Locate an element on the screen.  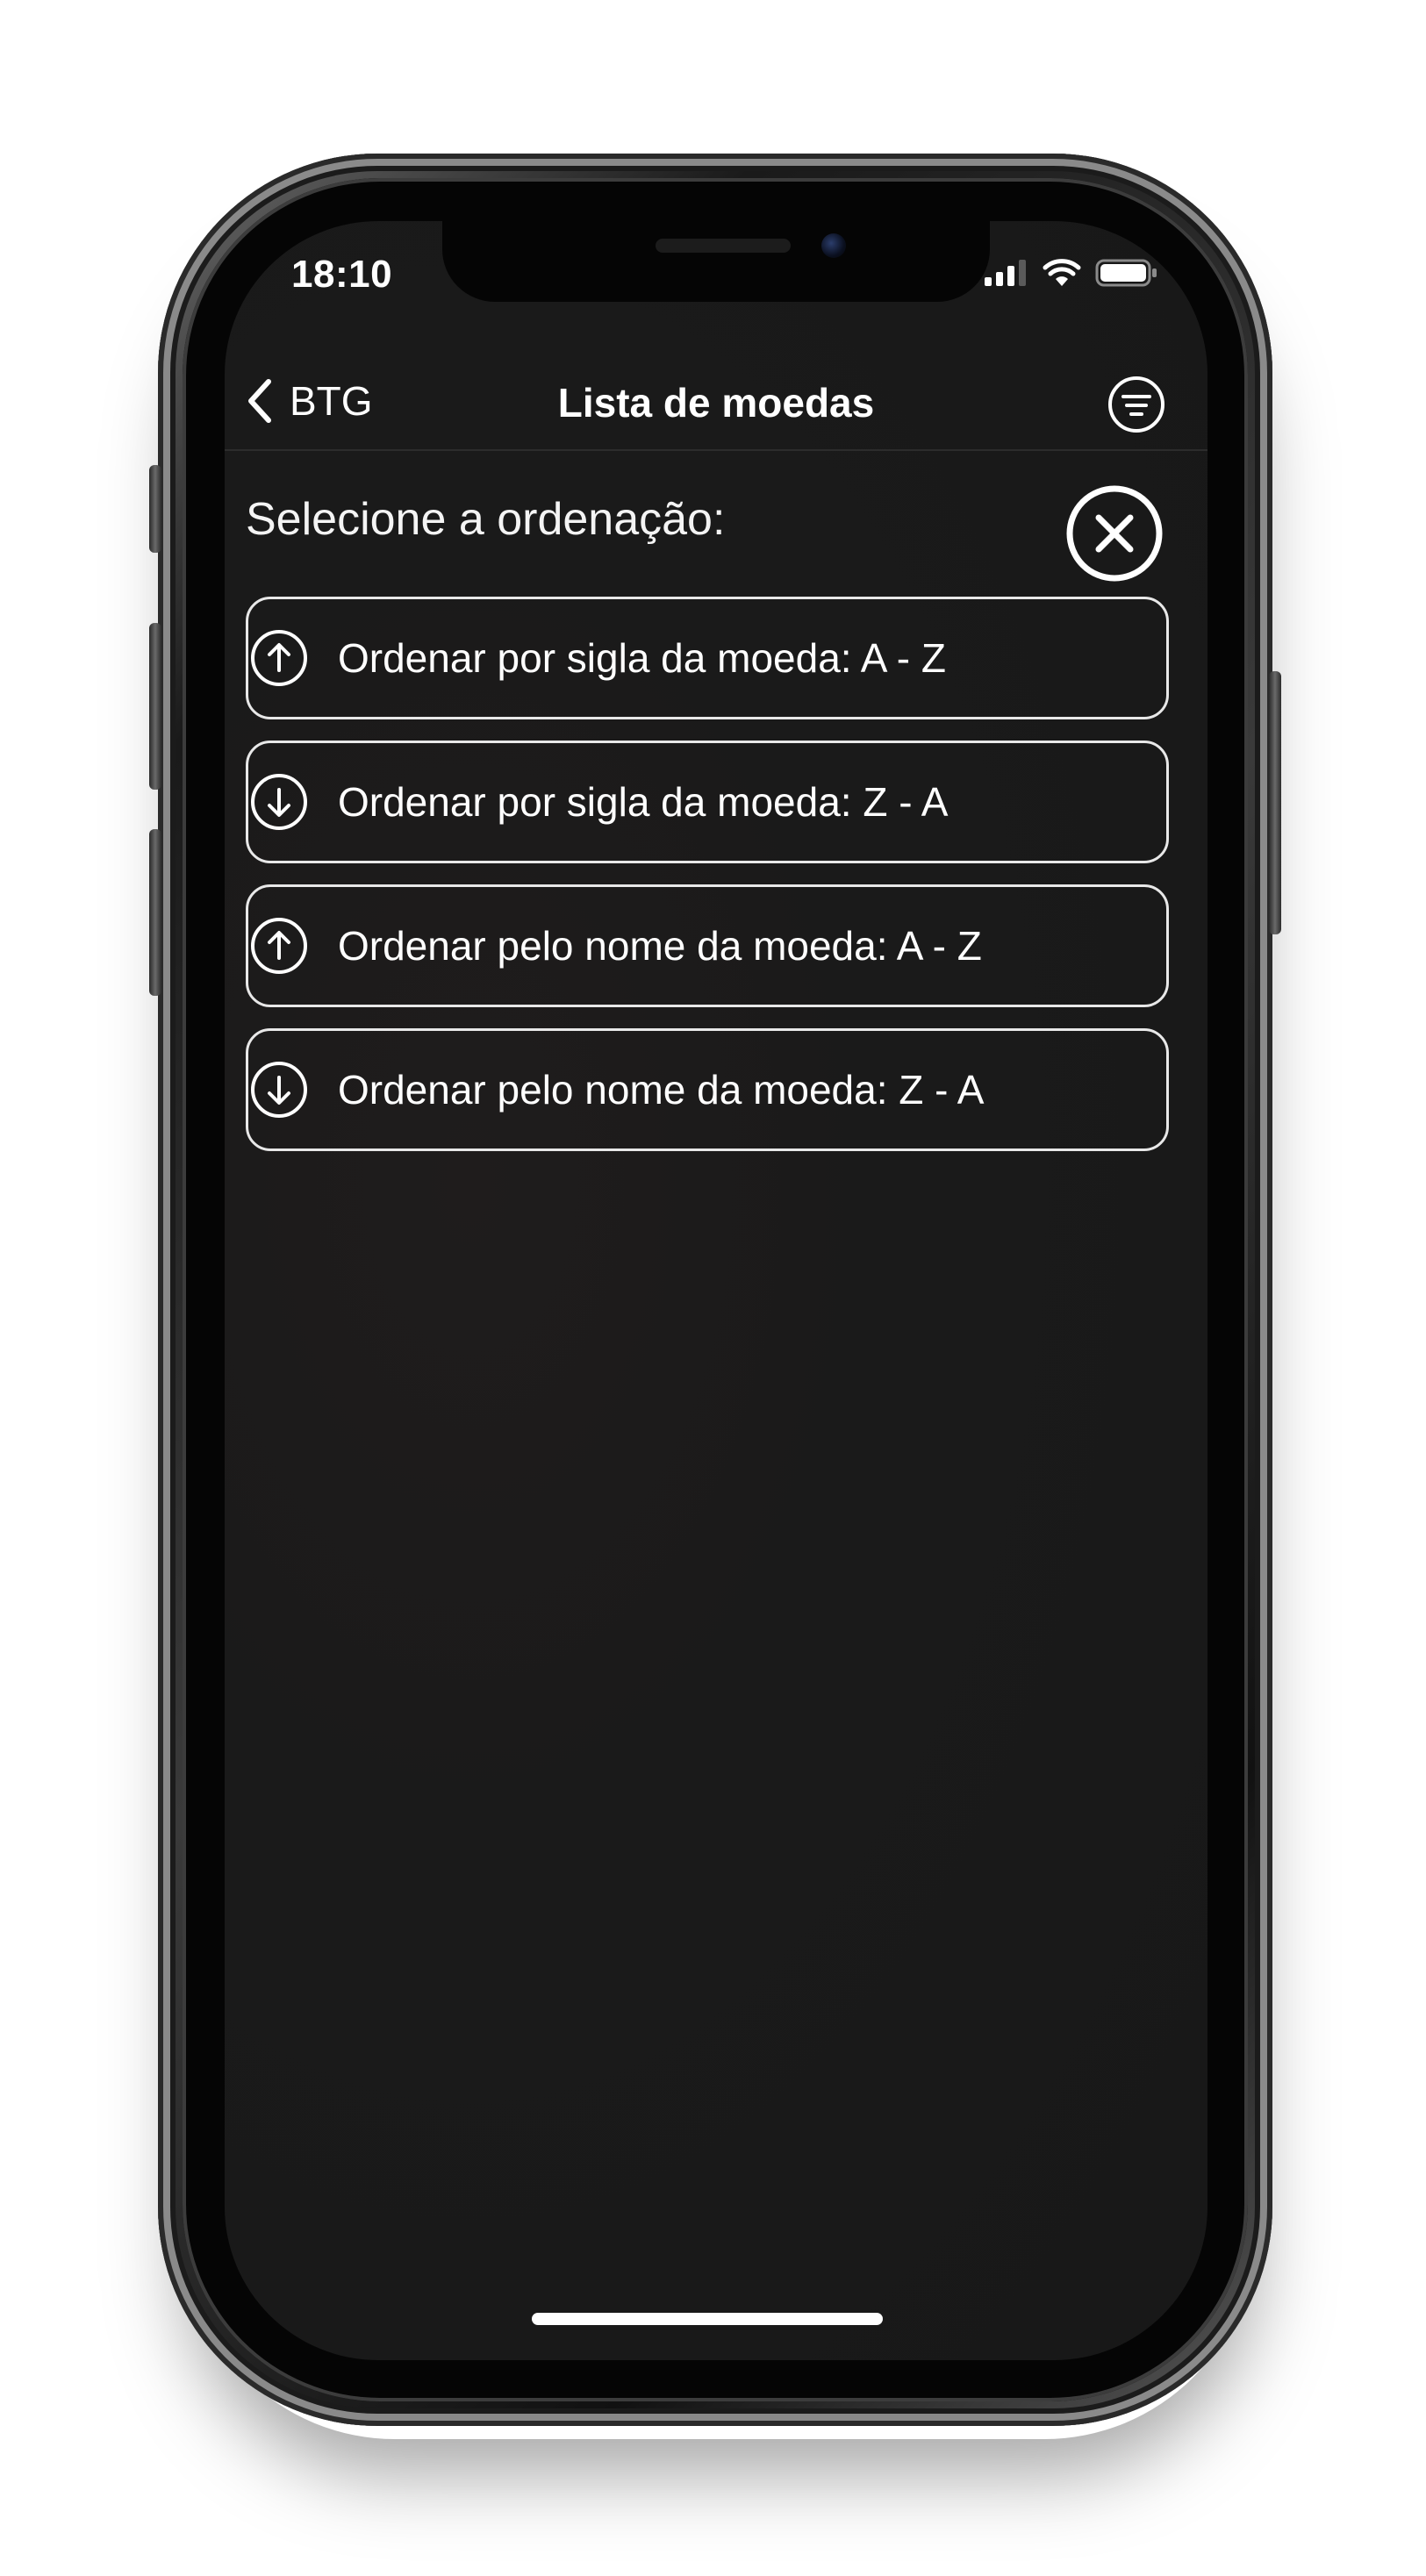
sort-option-nome-desc: Ordenar pelo nome da moeda: Z - A is located at coordinates (707, 1089).